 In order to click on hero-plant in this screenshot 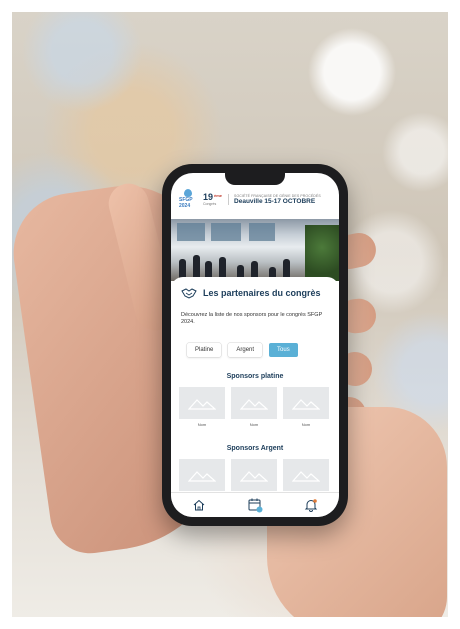, I will do `click(322, 253)`.